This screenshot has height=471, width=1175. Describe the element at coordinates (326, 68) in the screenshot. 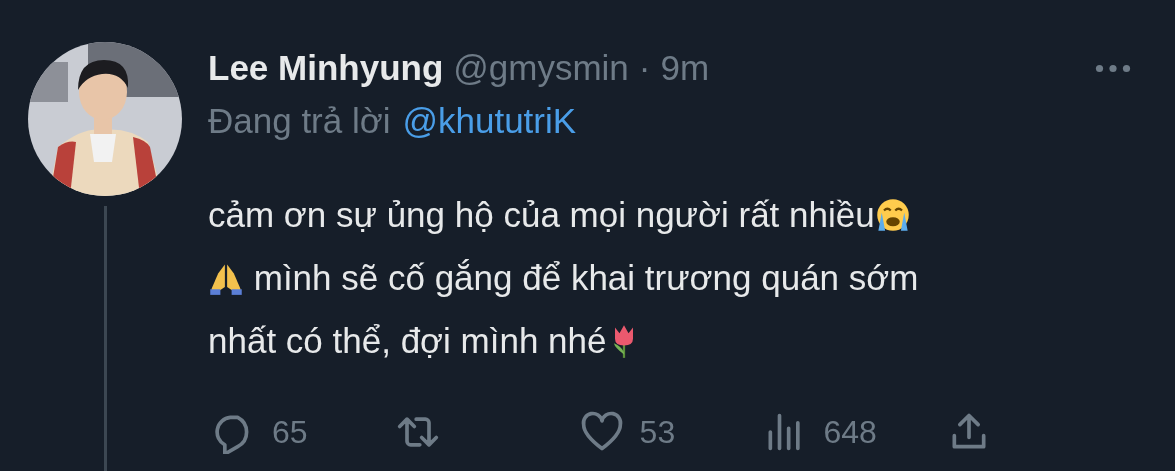

I see `author-name: Lee Minhyung` at that location.